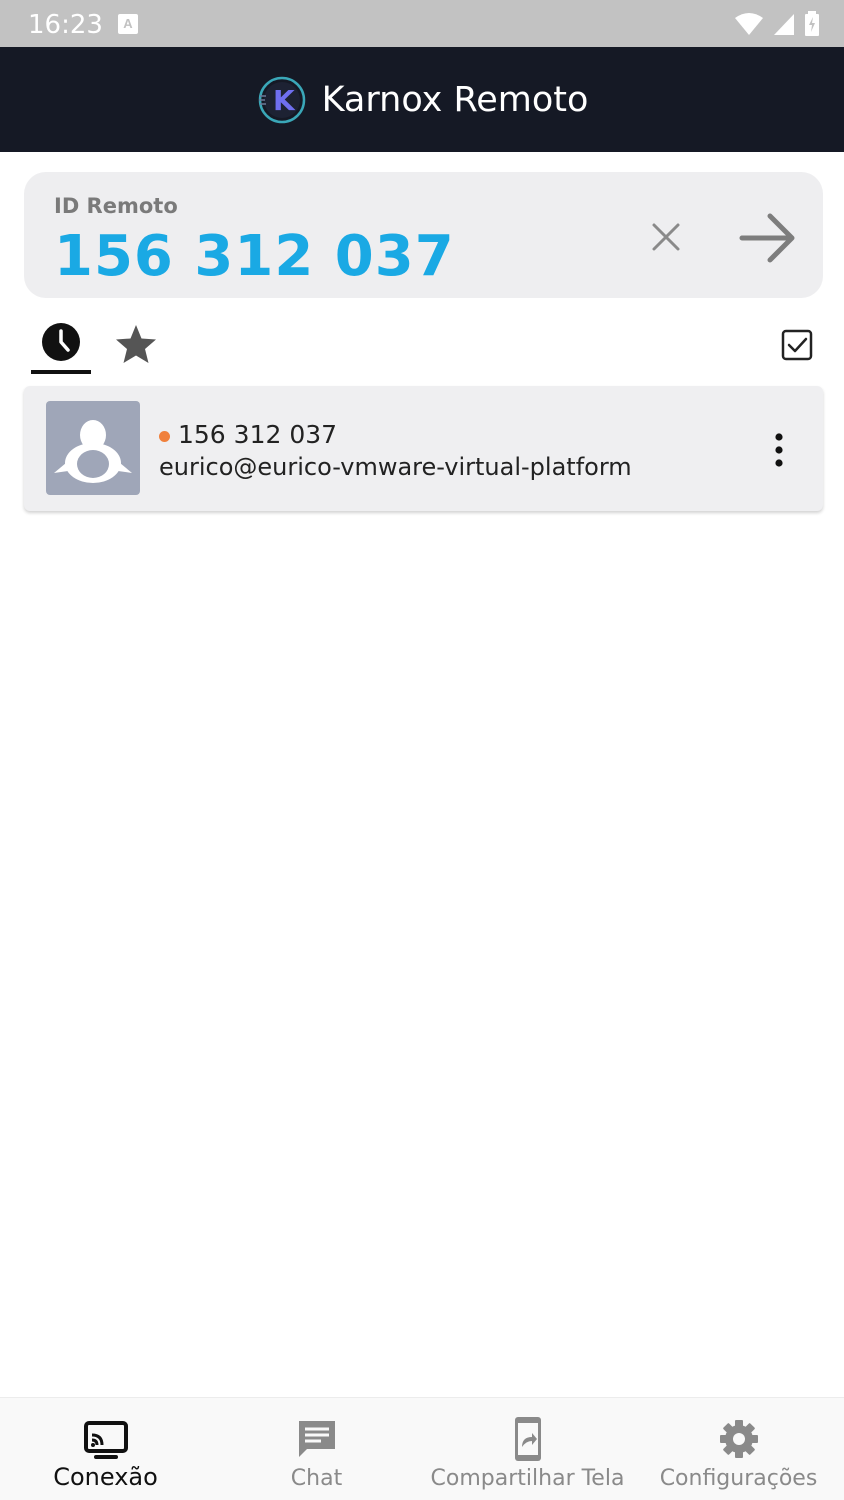  I want to click on notification-a-icon: A, so click(128, 24).